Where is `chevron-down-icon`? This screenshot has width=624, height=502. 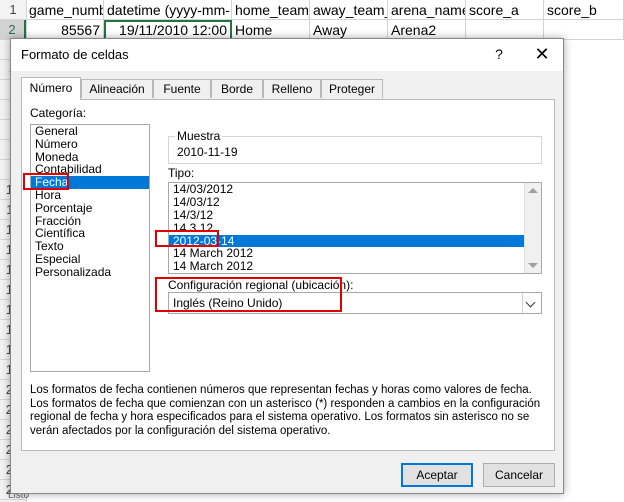 chevron-down-icon is located at coordinates (530, 302).